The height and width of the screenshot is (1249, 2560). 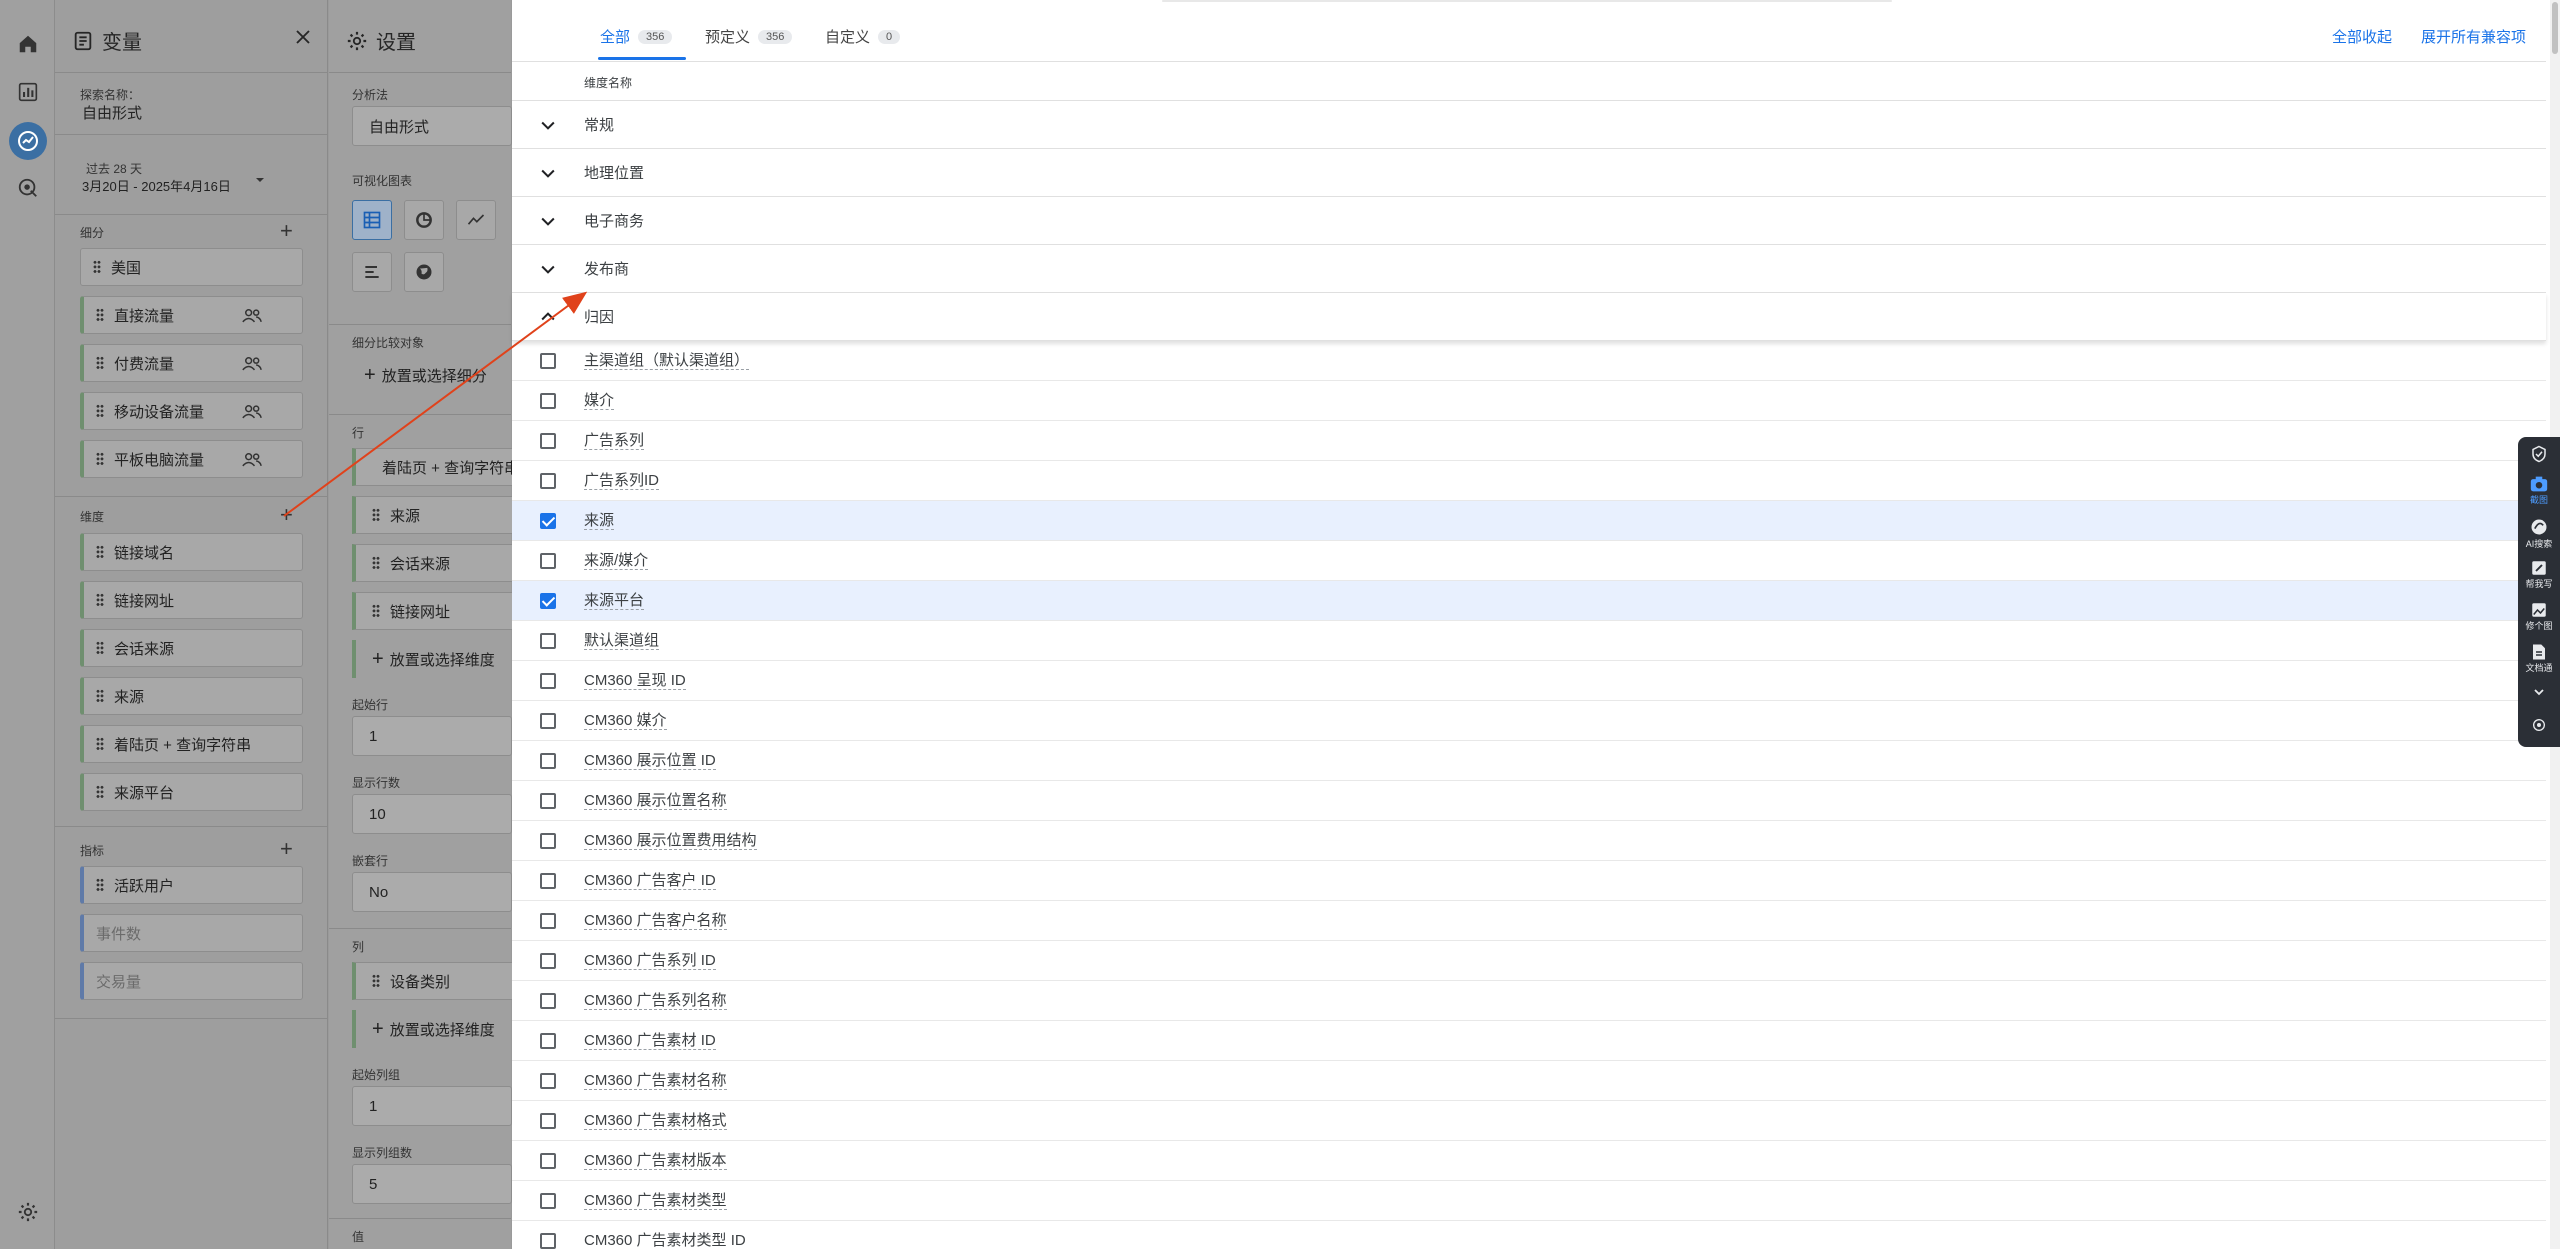 I want to click on bar-viz-icon, so click(x=372, y=272).